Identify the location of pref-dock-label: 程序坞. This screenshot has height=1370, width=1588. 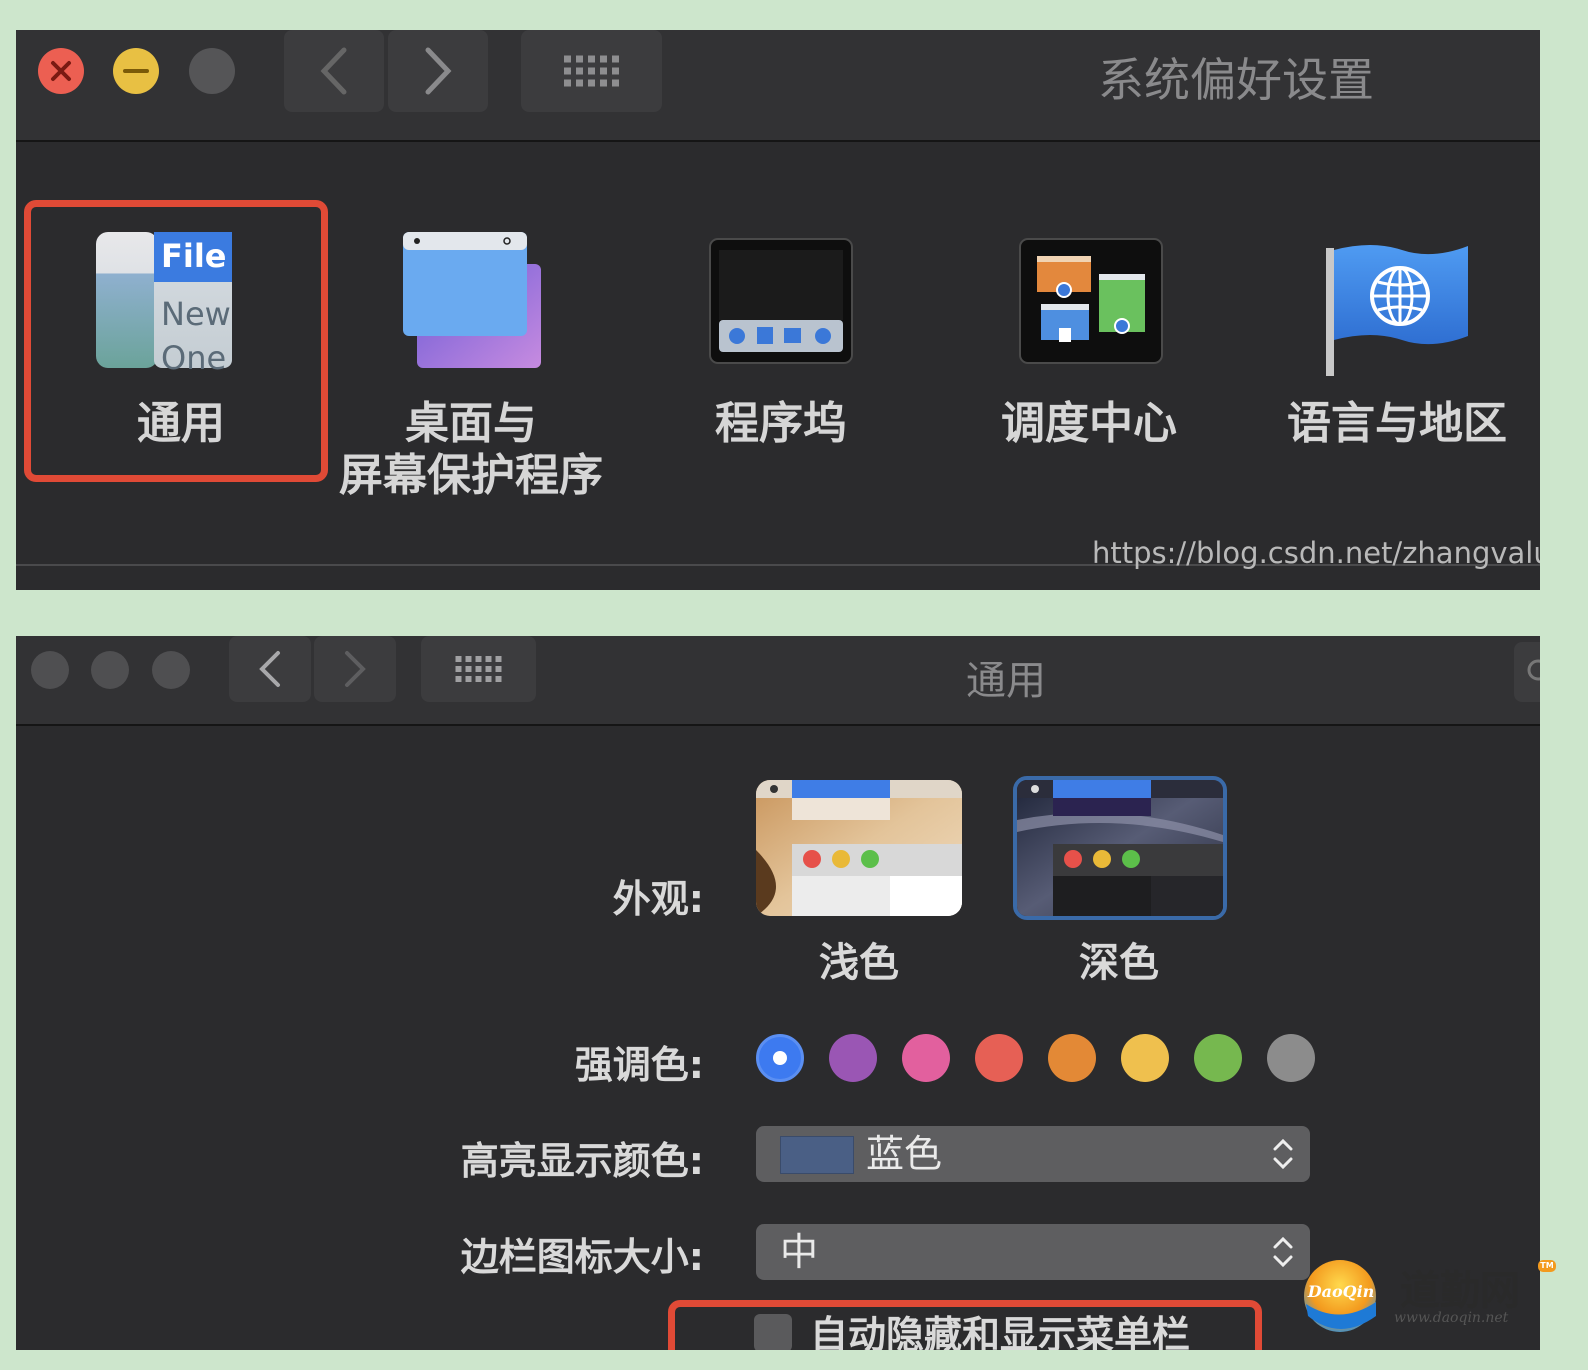
(781, 423).